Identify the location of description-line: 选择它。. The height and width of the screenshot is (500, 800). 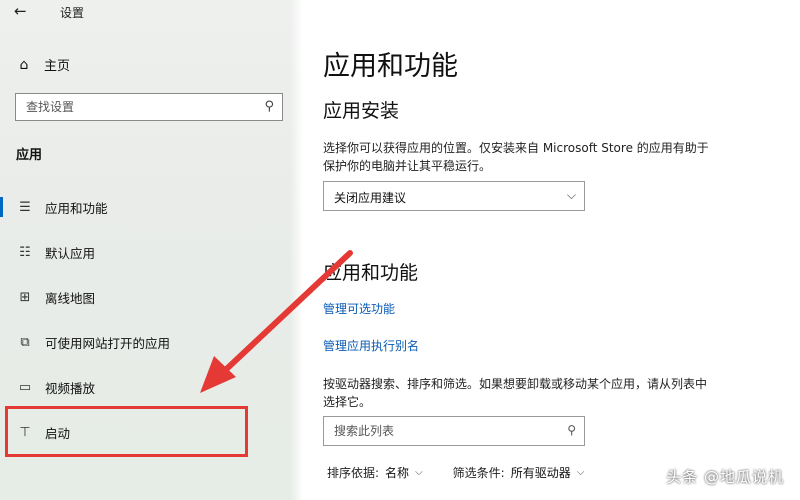
(347, 402).